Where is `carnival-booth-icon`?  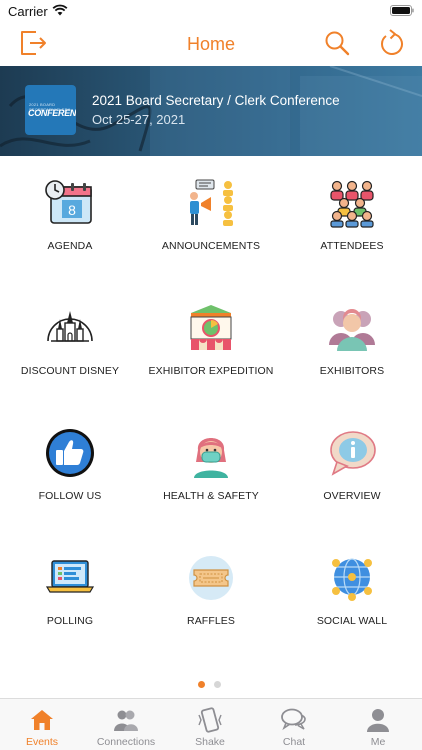 carnival-booth-icon is located at coordinates (211, 327).